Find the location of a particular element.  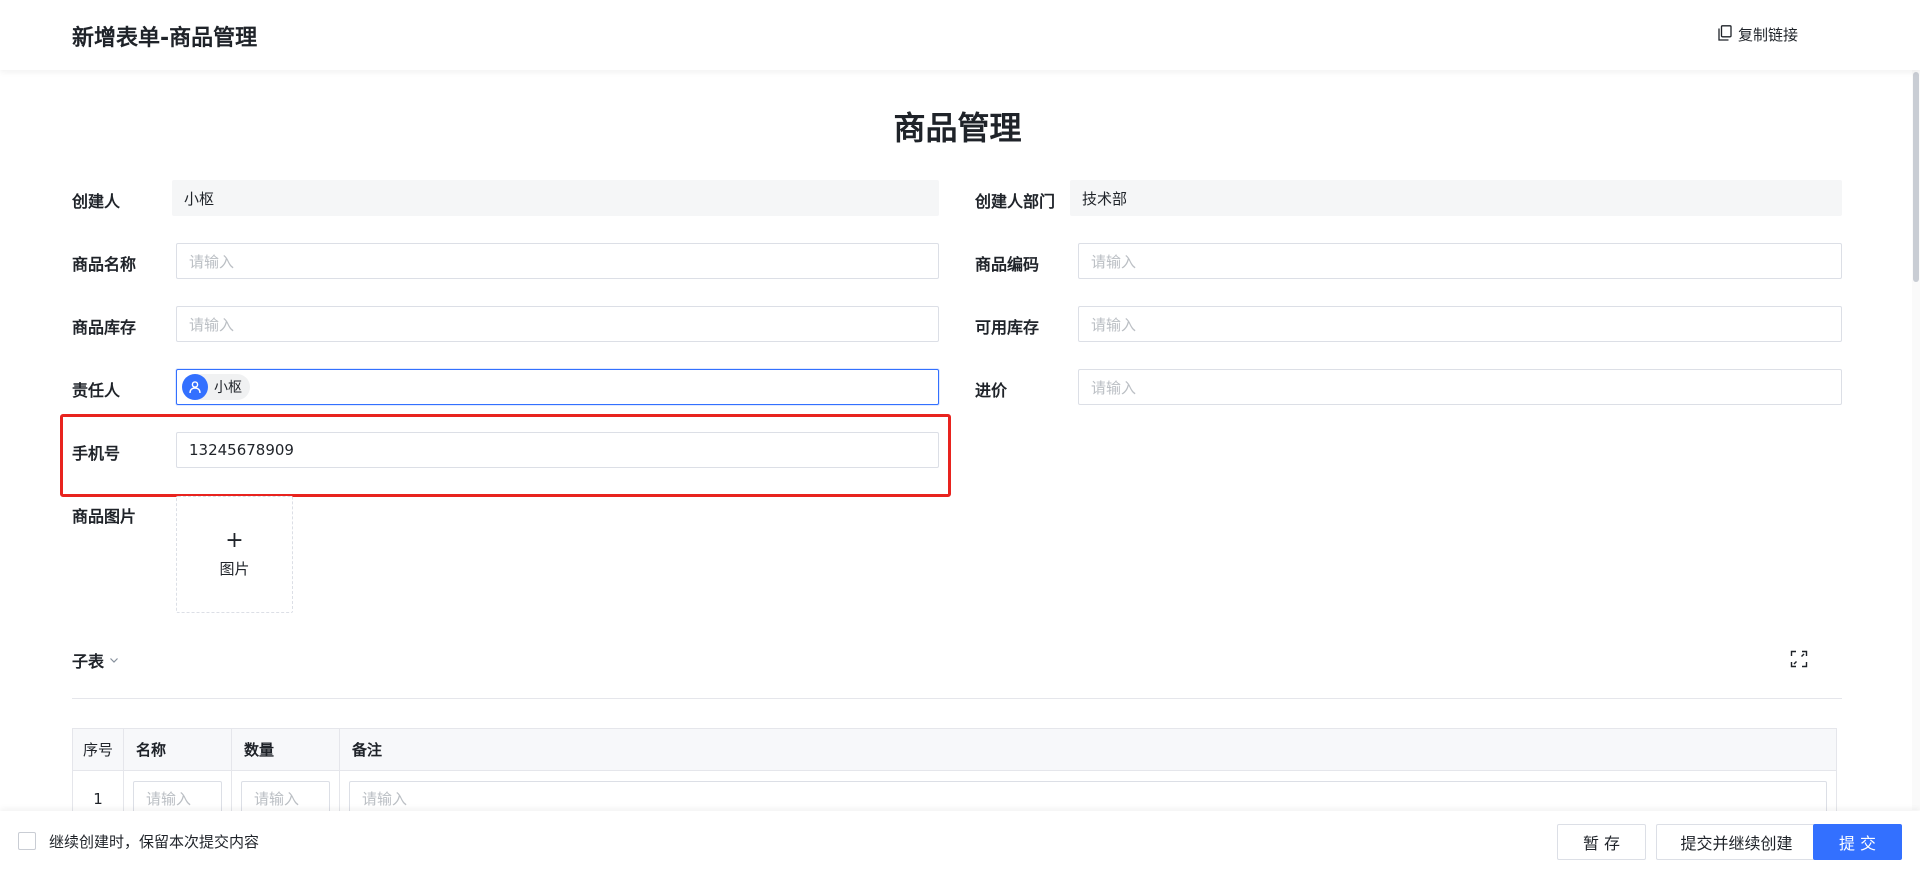

row-name-placeholder: 请输入 is located at coordinates (169, 799).